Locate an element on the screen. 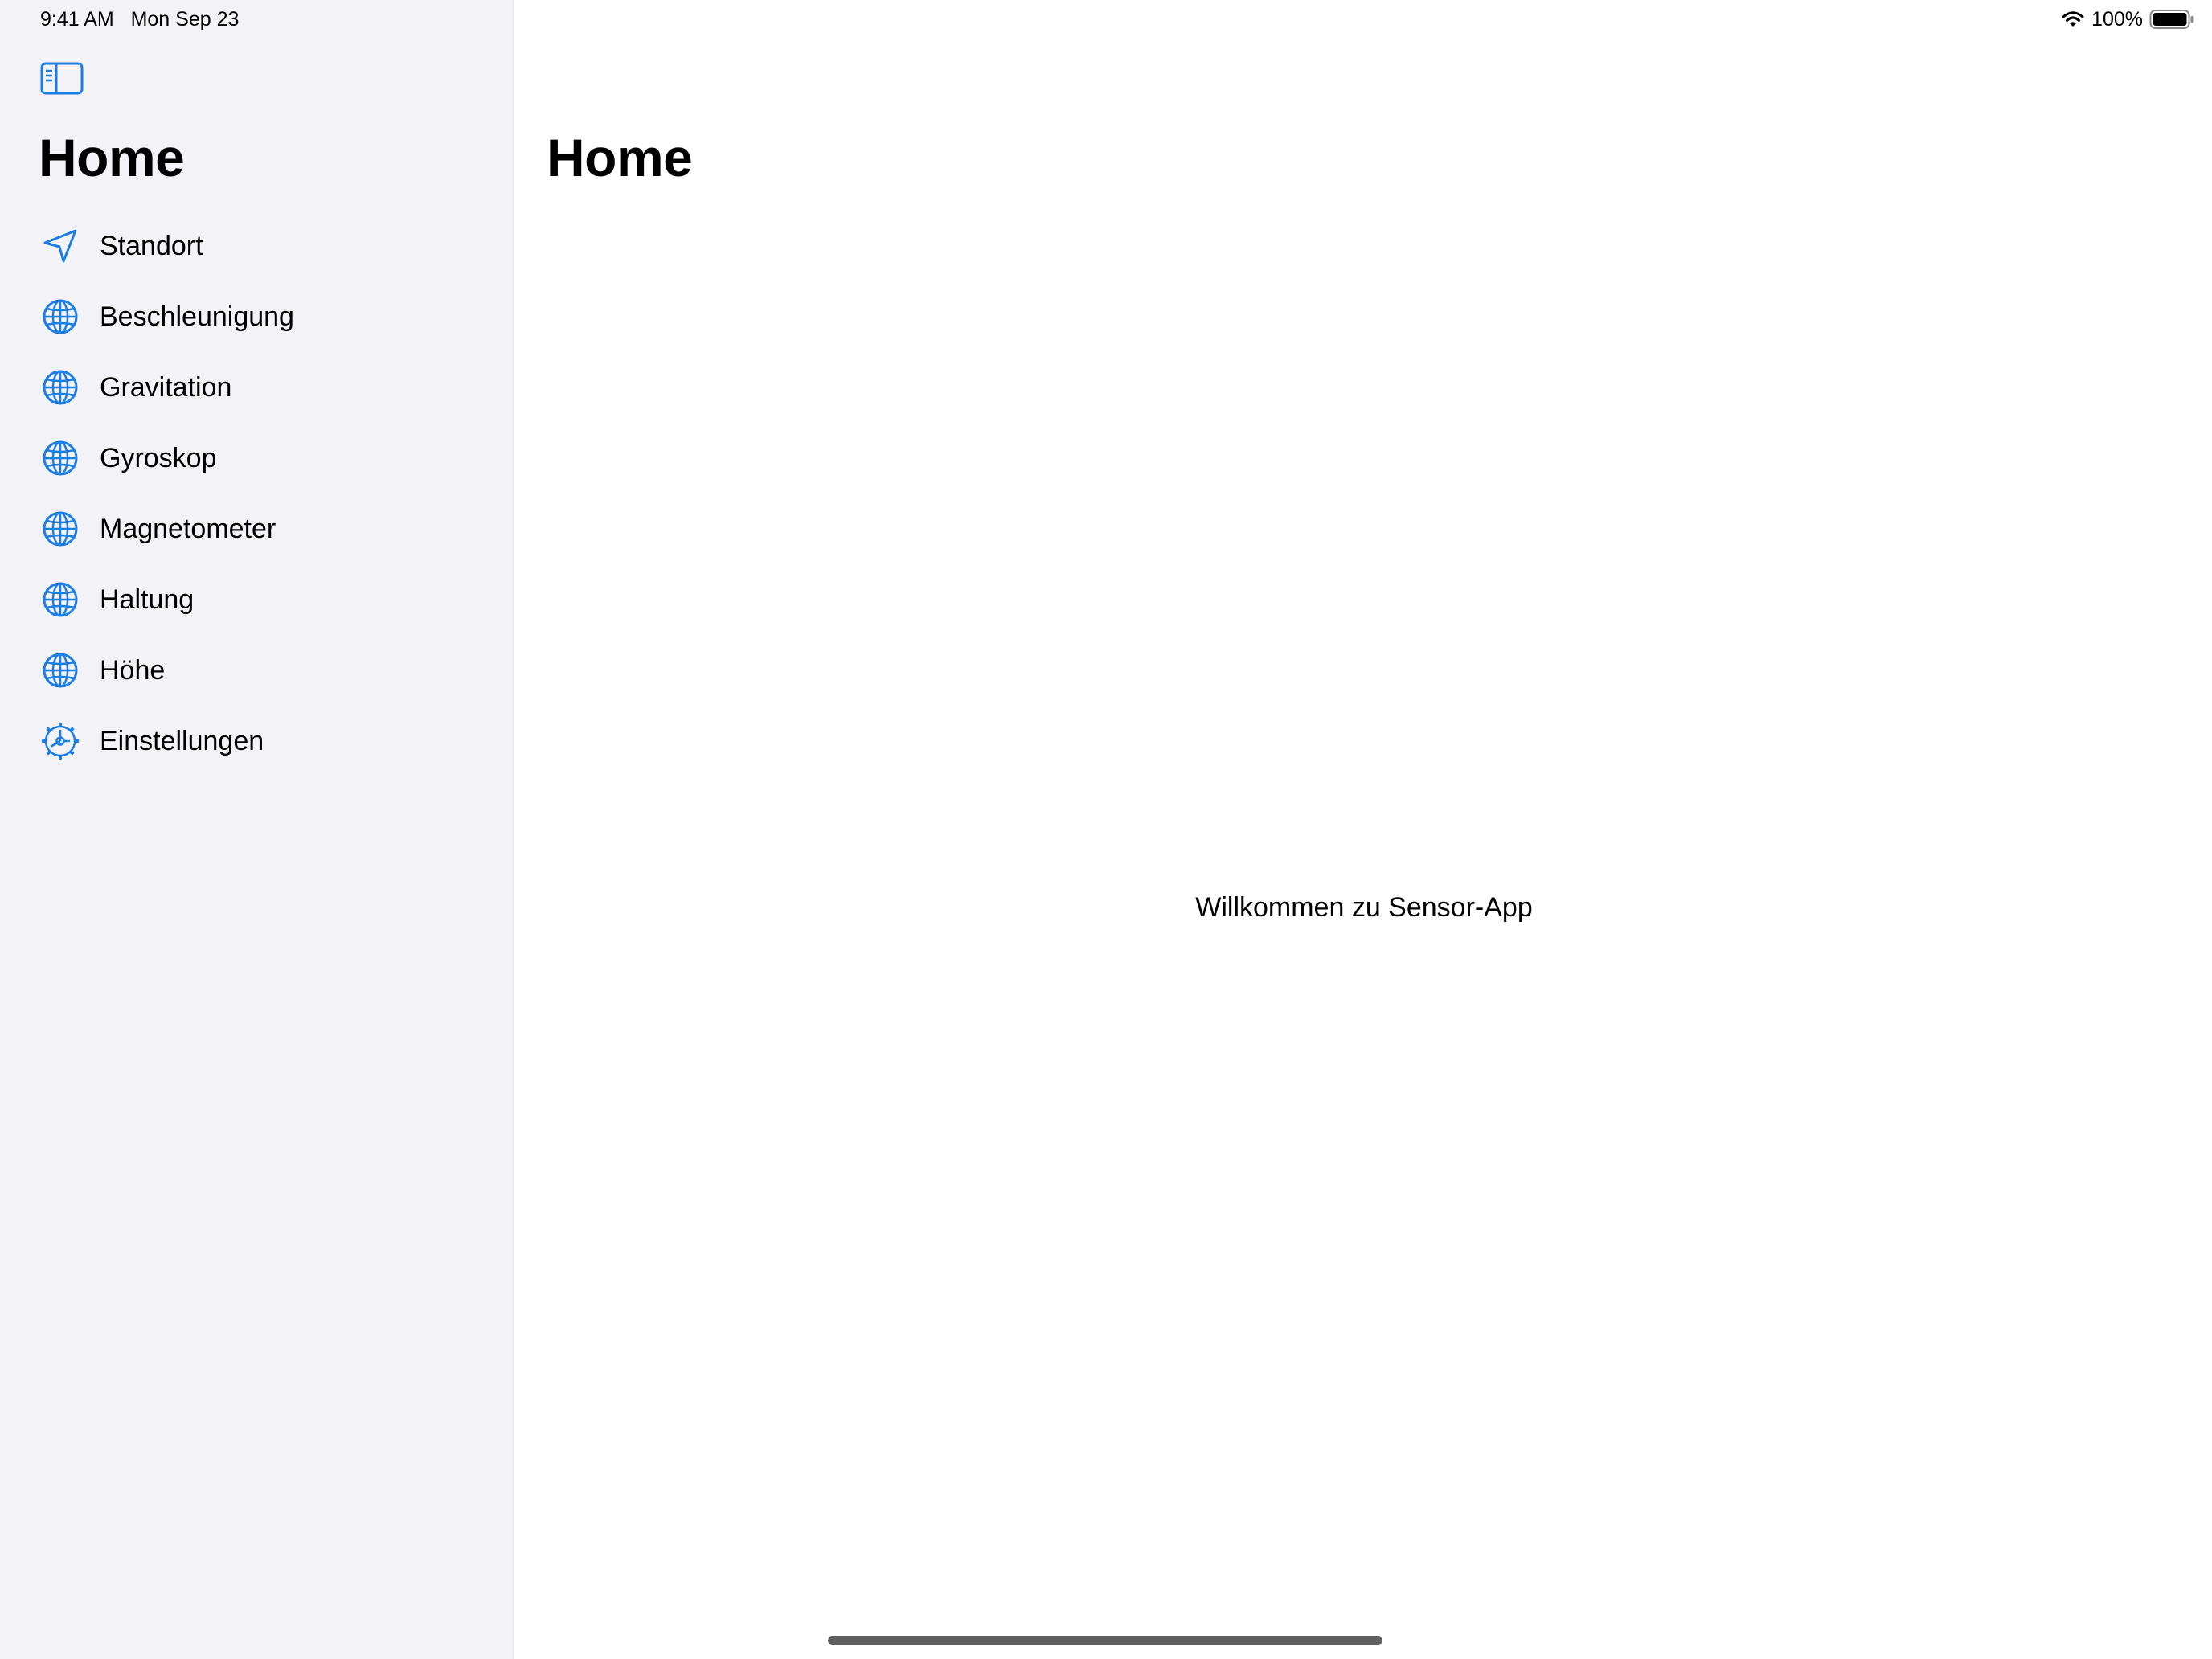 This screenshot has height=1659, width=2212. status-date: Mon Sep 23 is located at coordinates (185, 19).